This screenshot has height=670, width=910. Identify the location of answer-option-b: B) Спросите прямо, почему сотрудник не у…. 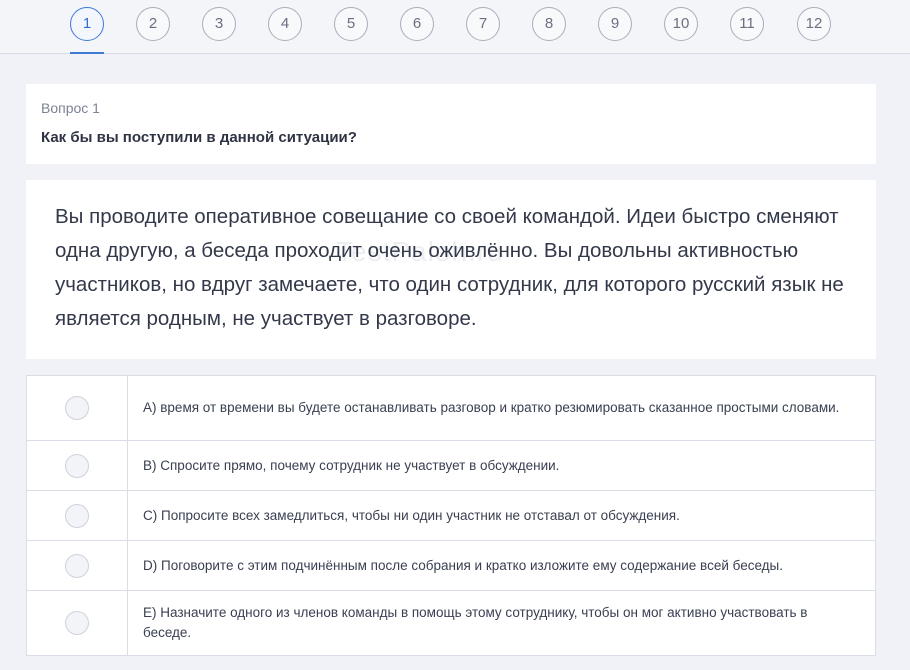
(451, 466).